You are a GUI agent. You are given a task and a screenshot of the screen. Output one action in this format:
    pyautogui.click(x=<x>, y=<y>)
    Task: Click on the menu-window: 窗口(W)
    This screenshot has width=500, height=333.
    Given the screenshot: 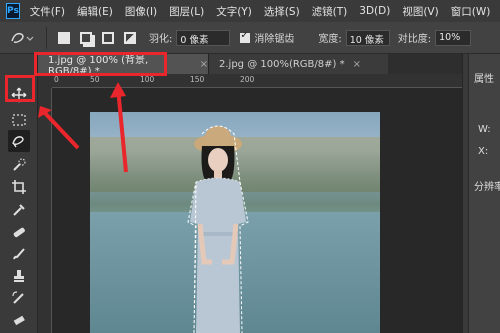 What is the action you would take?
    pyautogui.click(x=471, y=11)
    